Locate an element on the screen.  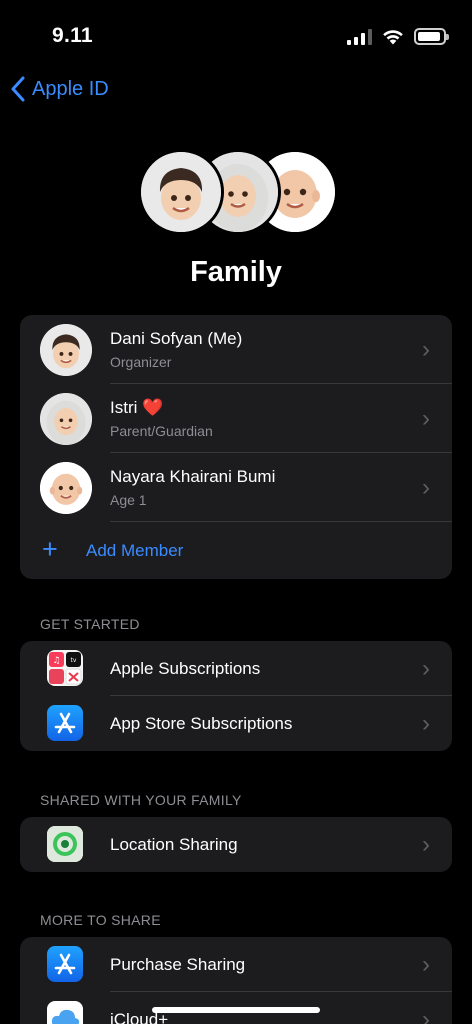
row-label: App Store Subscriptions is located at coordinates (201, 723).